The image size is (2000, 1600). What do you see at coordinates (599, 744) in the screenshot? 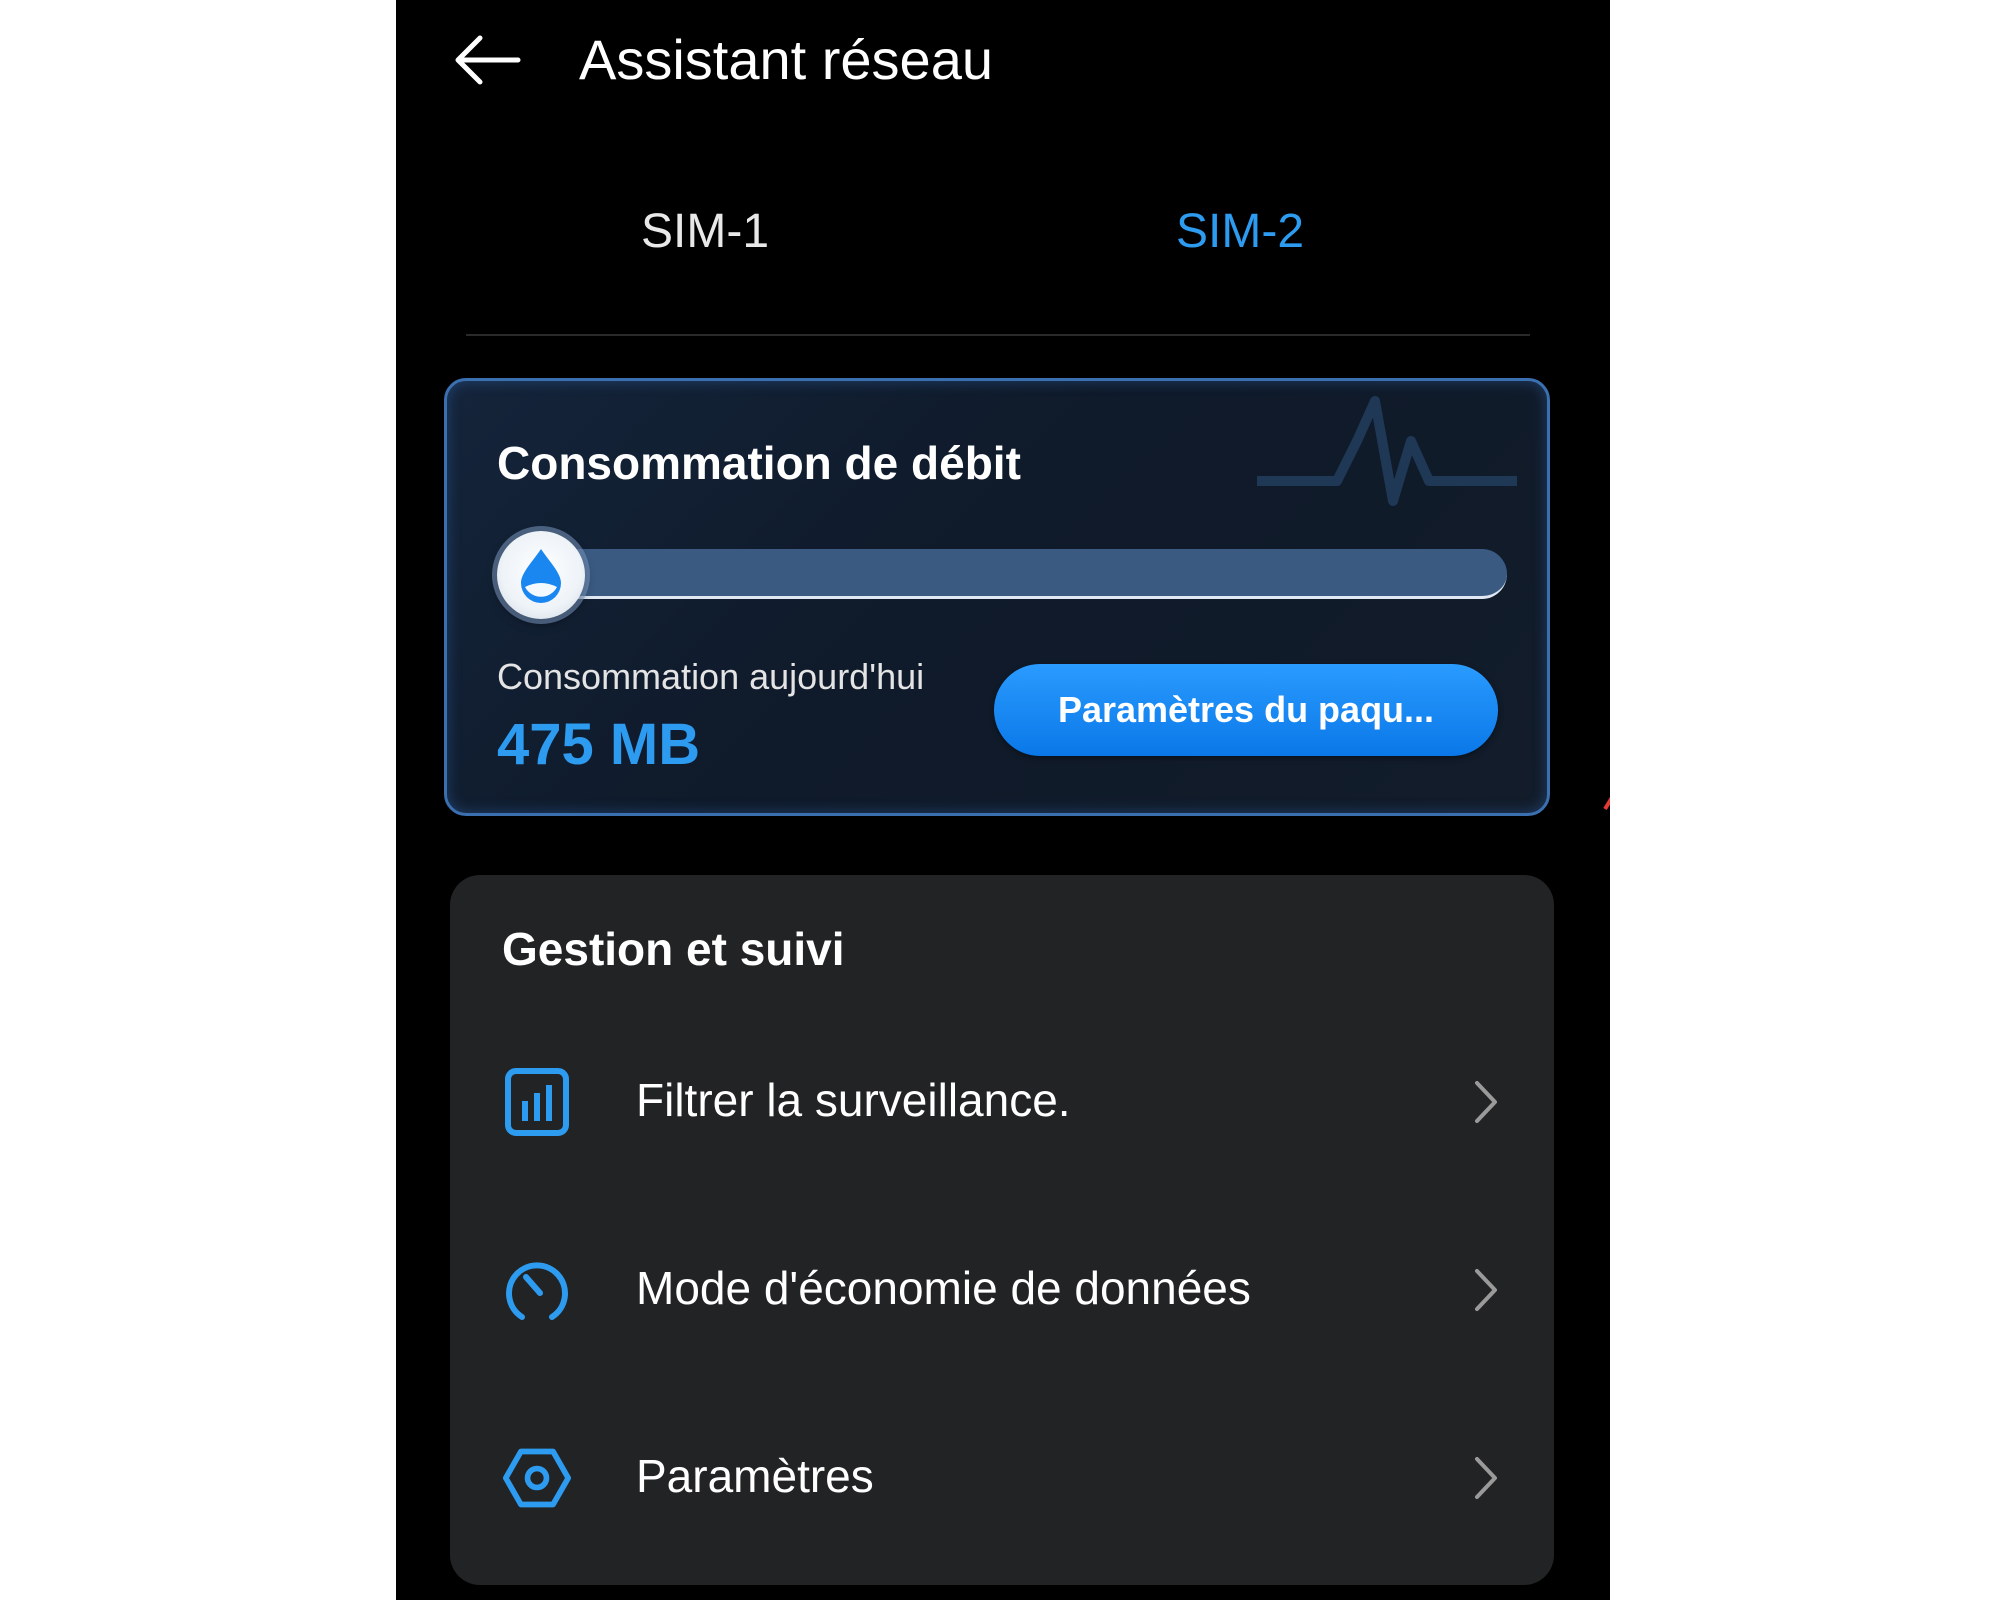
I see `today-usage-value: 475 MB` at bounding box center [599, 744].